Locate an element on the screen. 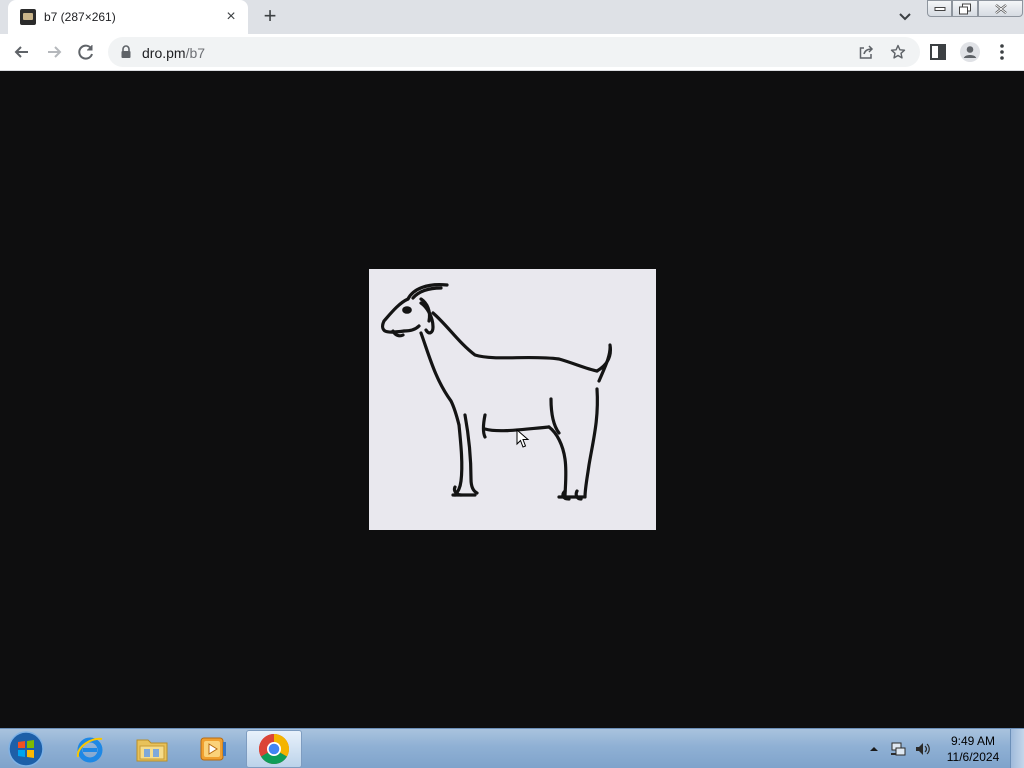 The image size is (1024, 768). chrome-icon is located at coordinates (274, 749).